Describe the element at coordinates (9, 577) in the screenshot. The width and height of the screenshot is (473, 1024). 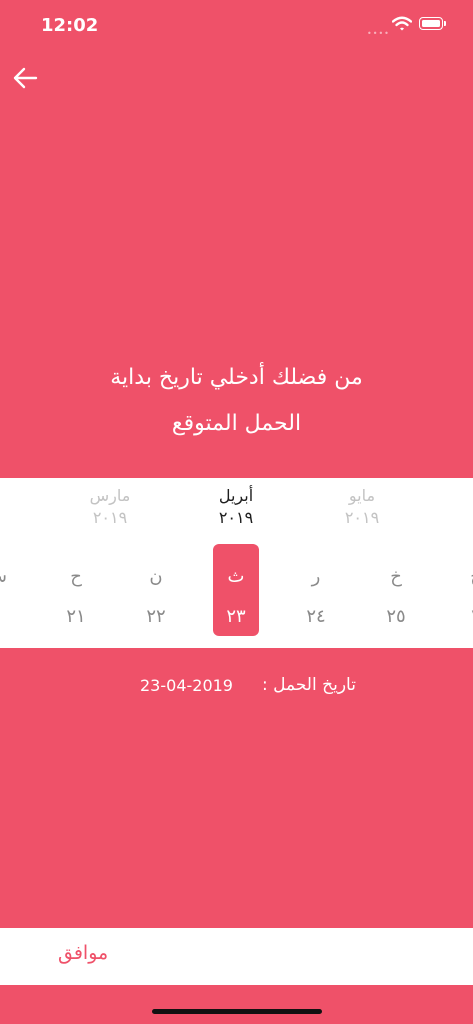
I see `day-letter: س` at that location.